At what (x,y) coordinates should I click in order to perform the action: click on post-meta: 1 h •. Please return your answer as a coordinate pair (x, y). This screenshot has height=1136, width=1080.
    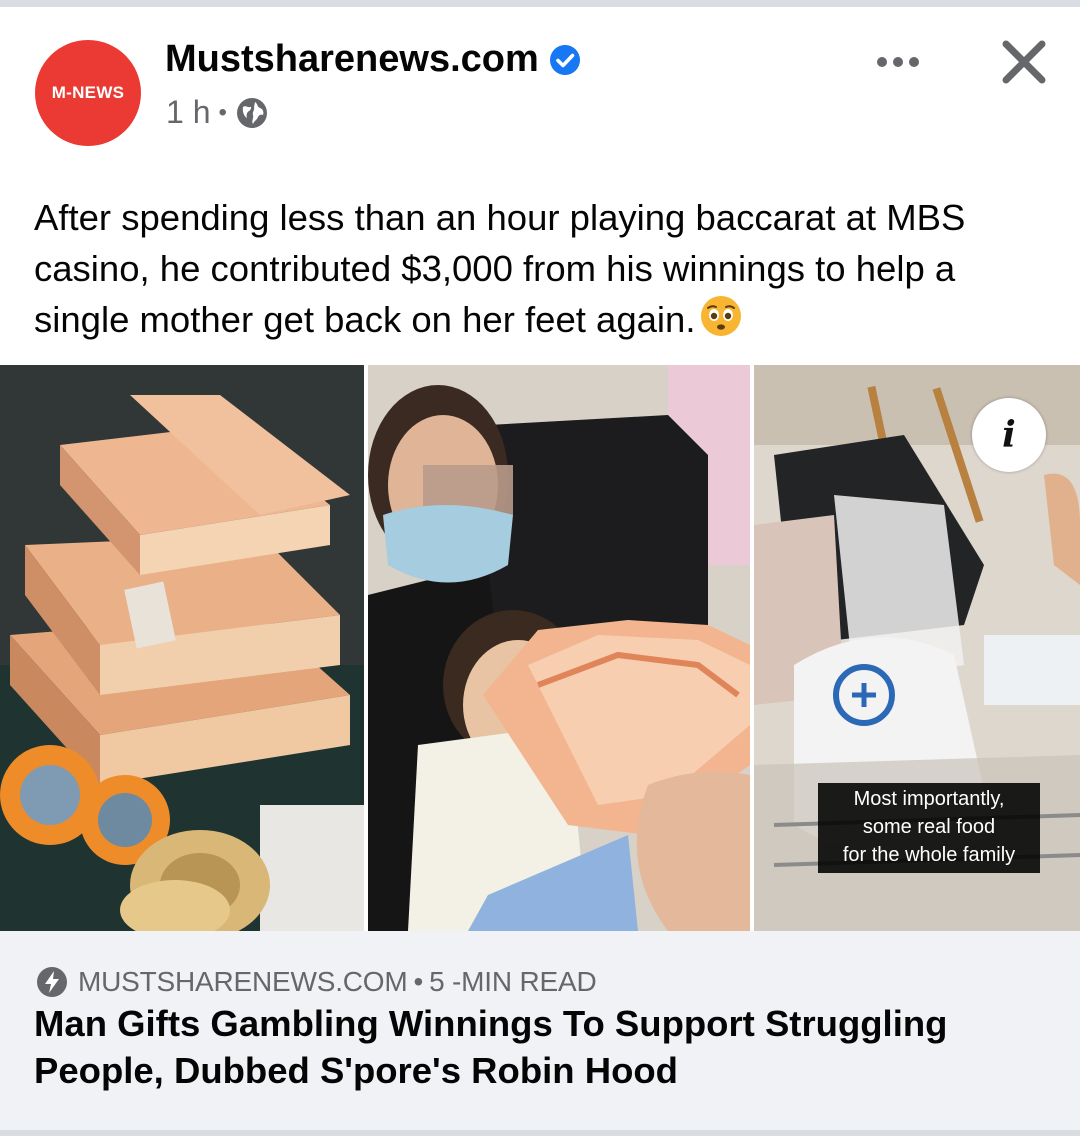
    Looking at the image, I should click on (217, 112).